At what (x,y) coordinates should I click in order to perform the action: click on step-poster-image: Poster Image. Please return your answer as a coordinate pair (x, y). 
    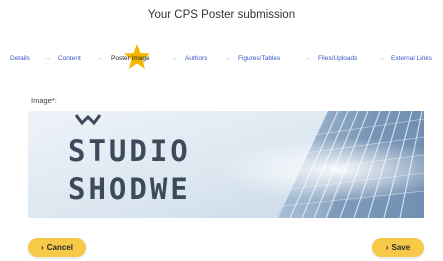
    Looking at the image, I should click on (130, 59).